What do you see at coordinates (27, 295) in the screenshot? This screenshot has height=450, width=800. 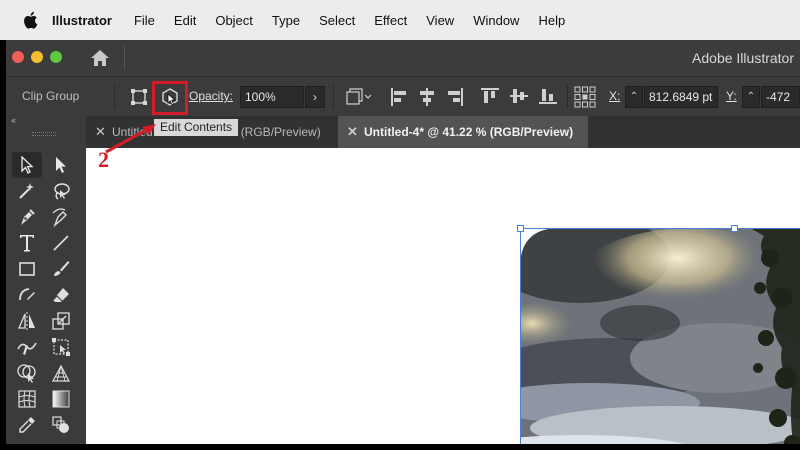 I see `shaper-tool-icon` at bounding box center [27, 295].